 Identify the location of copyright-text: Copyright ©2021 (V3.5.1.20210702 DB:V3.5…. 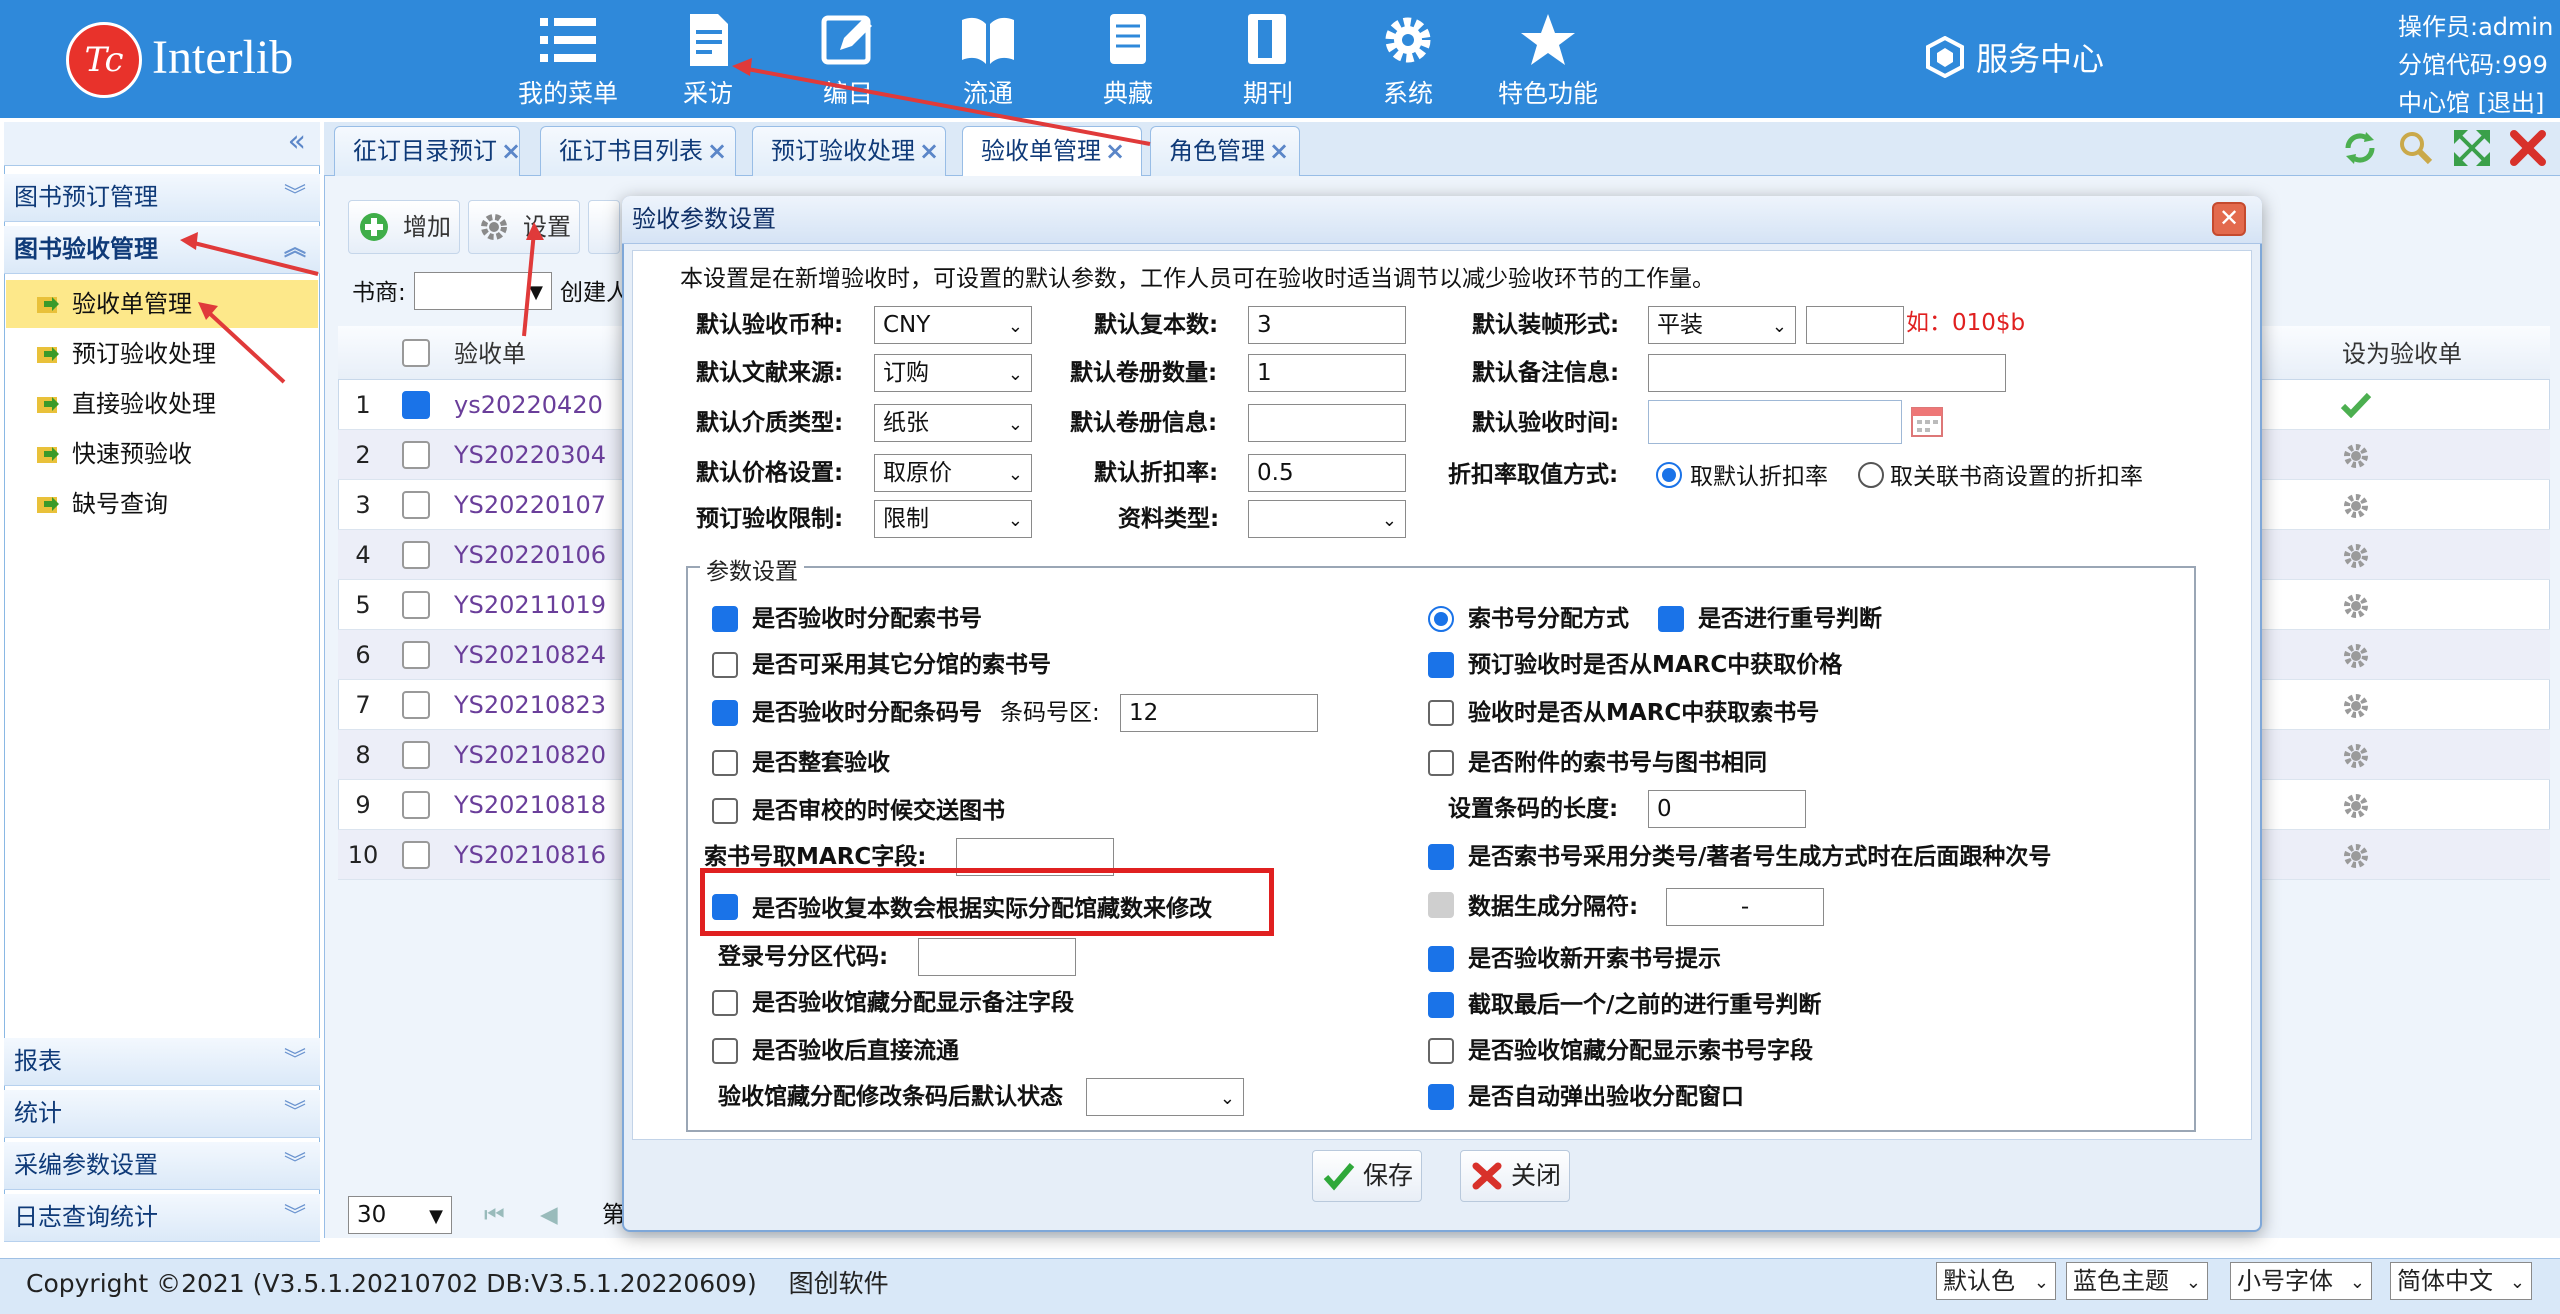
(391, 1283).